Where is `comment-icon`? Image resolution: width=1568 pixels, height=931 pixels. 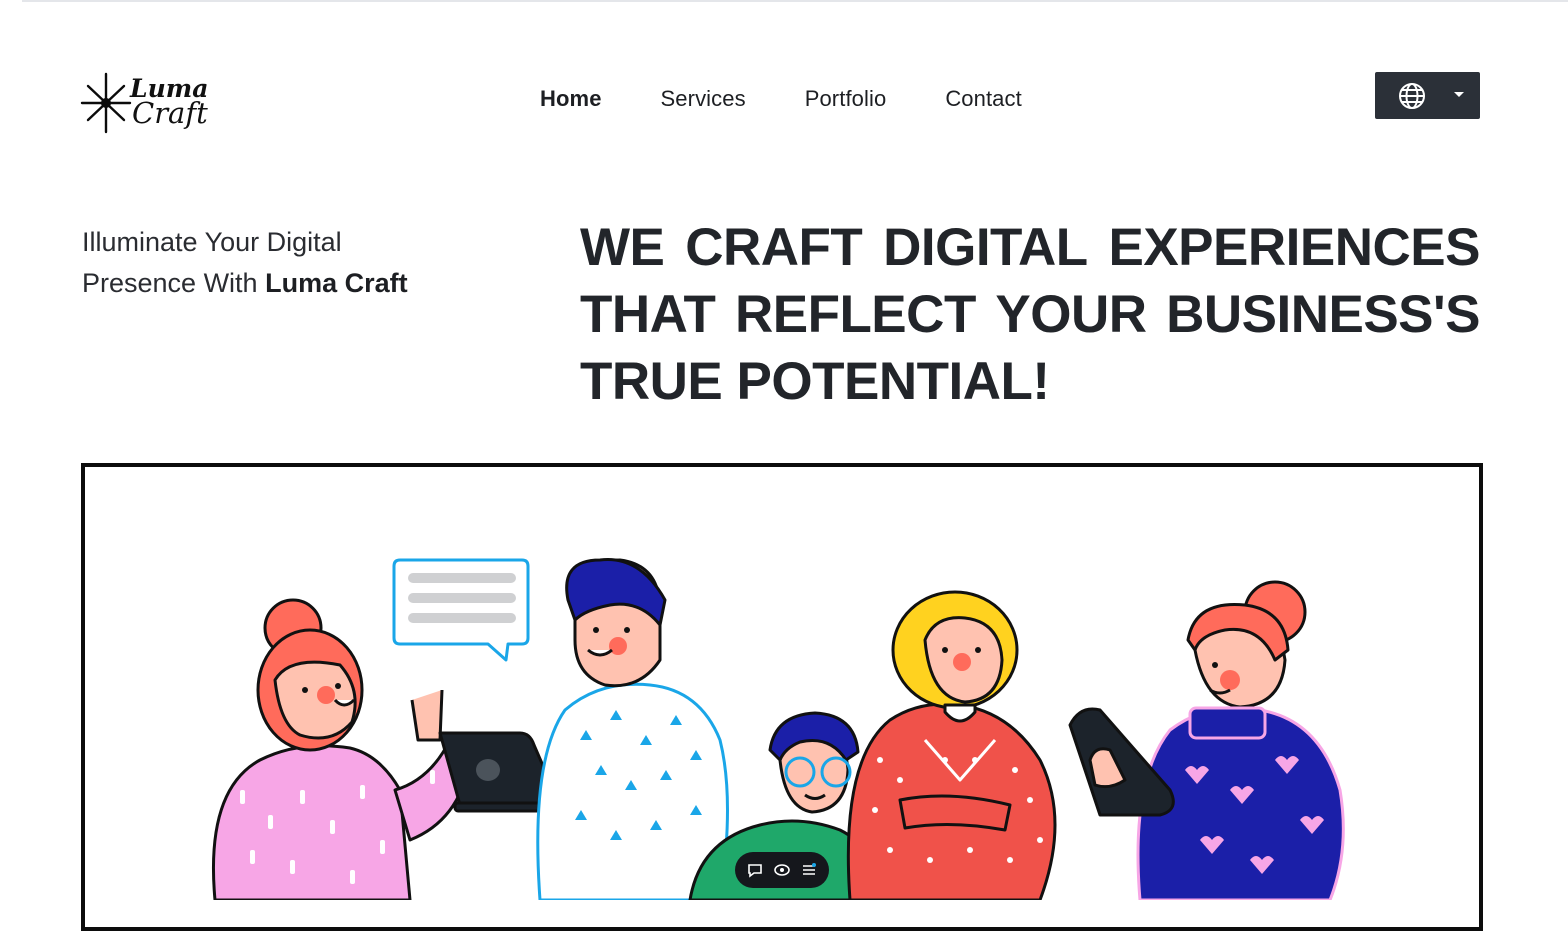 comment-icon is located at coordinates (755, 870).